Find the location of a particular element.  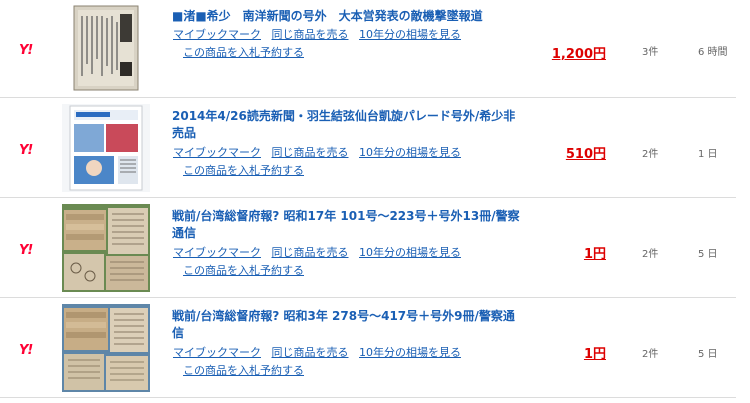

bid-count: 3件 is located at coordinates (650, 52).